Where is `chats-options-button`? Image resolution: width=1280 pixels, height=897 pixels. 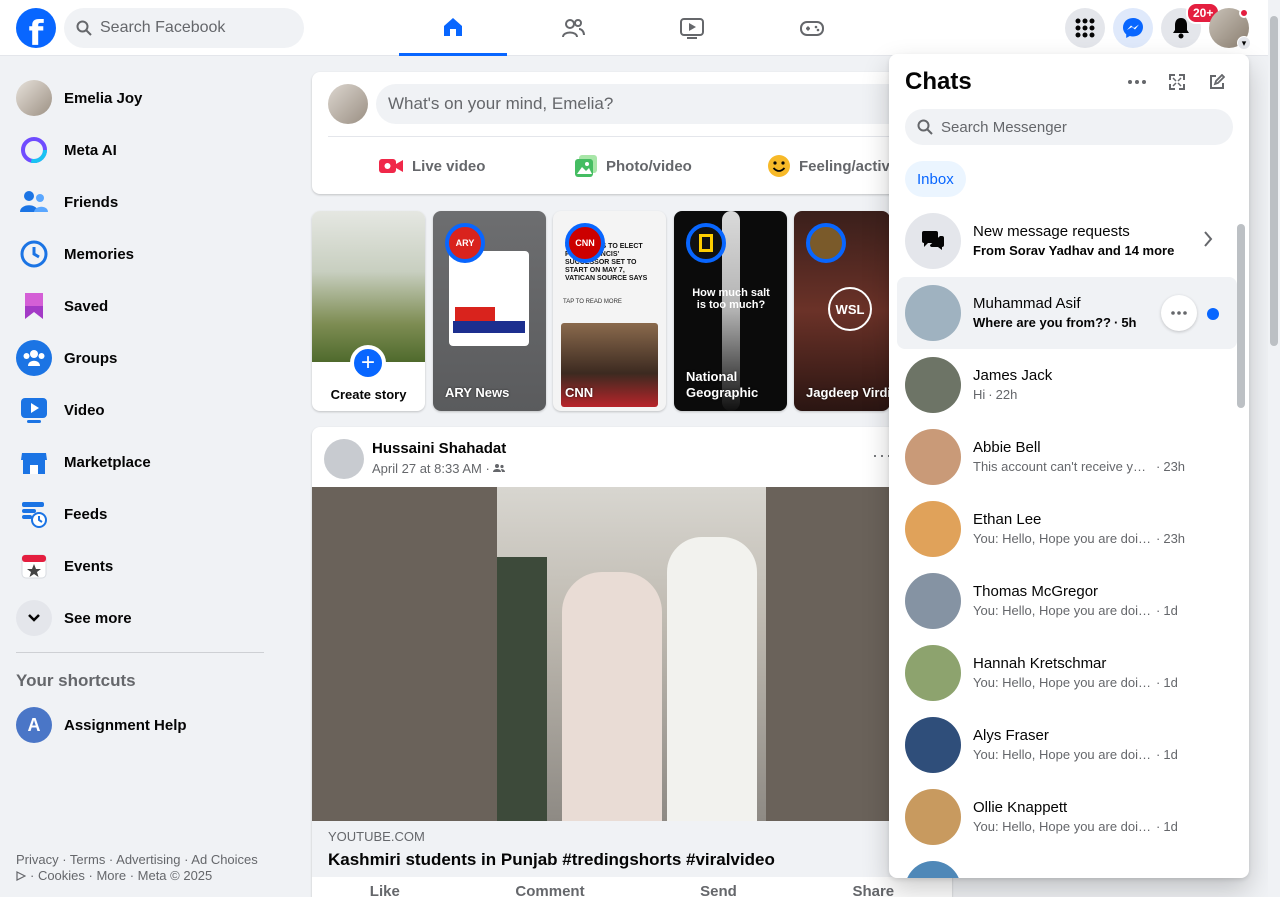
chats-options-button is located at coordinates (1137, 82).